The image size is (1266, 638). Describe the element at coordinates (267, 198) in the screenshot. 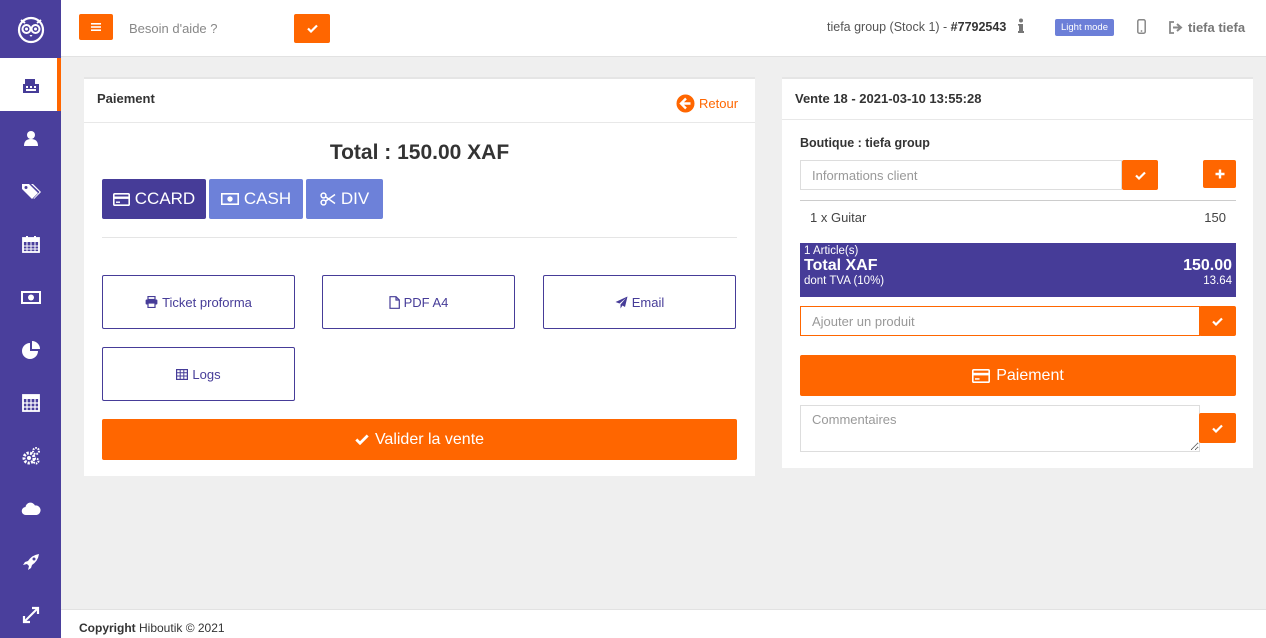

I see `pay-cash-label: CASH` at that location.